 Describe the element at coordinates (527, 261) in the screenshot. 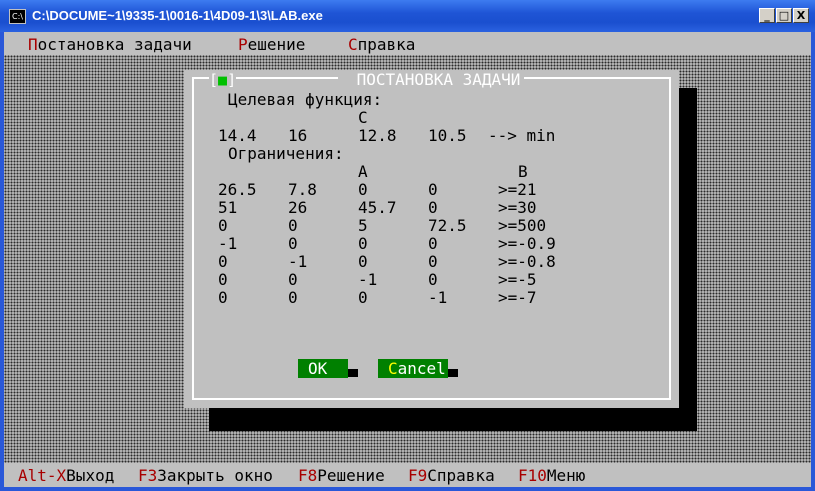

I see `b-bound-cell: >=-0.8` at that location.